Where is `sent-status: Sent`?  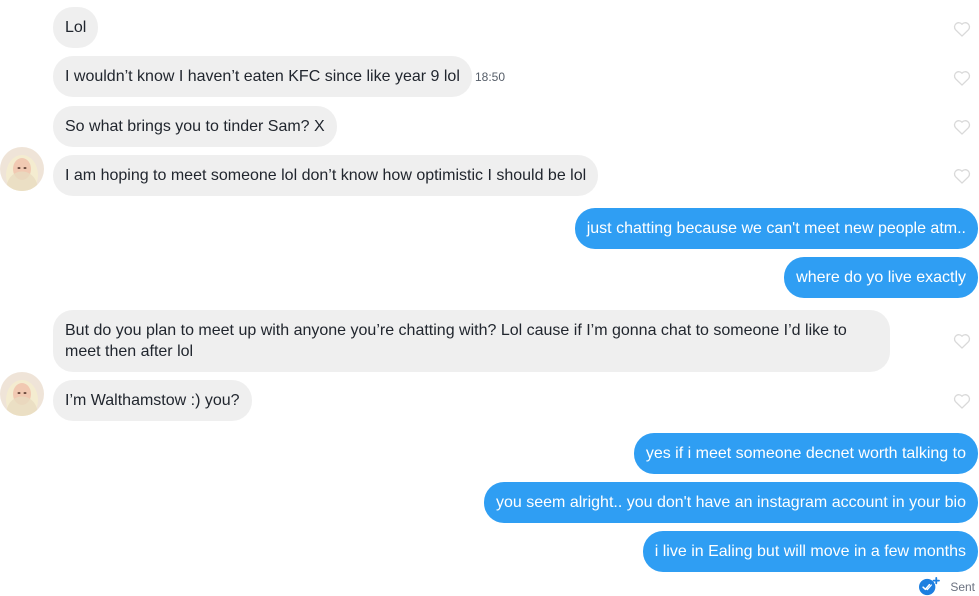 sent-status: Sent is located at coordinates (946, 586).